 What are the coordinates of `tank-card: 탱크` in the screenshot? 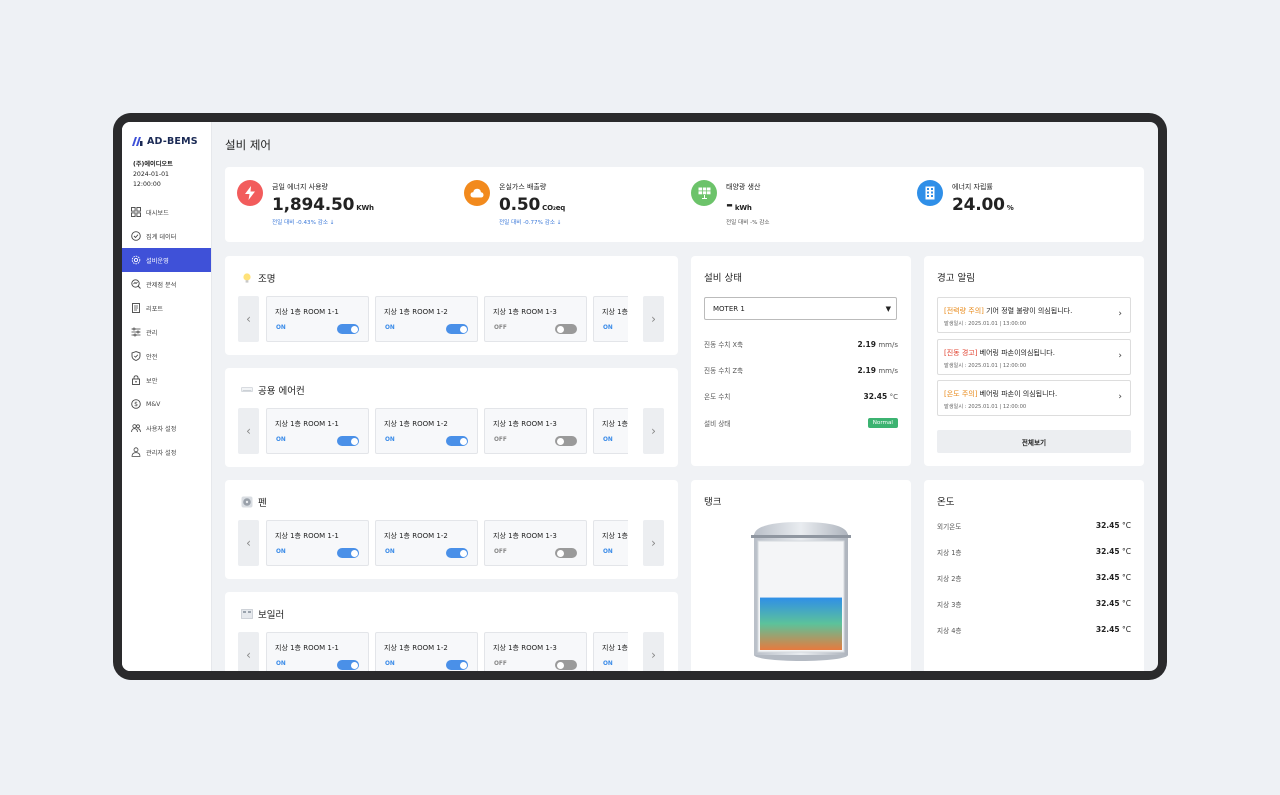 It's located at (801, 575).